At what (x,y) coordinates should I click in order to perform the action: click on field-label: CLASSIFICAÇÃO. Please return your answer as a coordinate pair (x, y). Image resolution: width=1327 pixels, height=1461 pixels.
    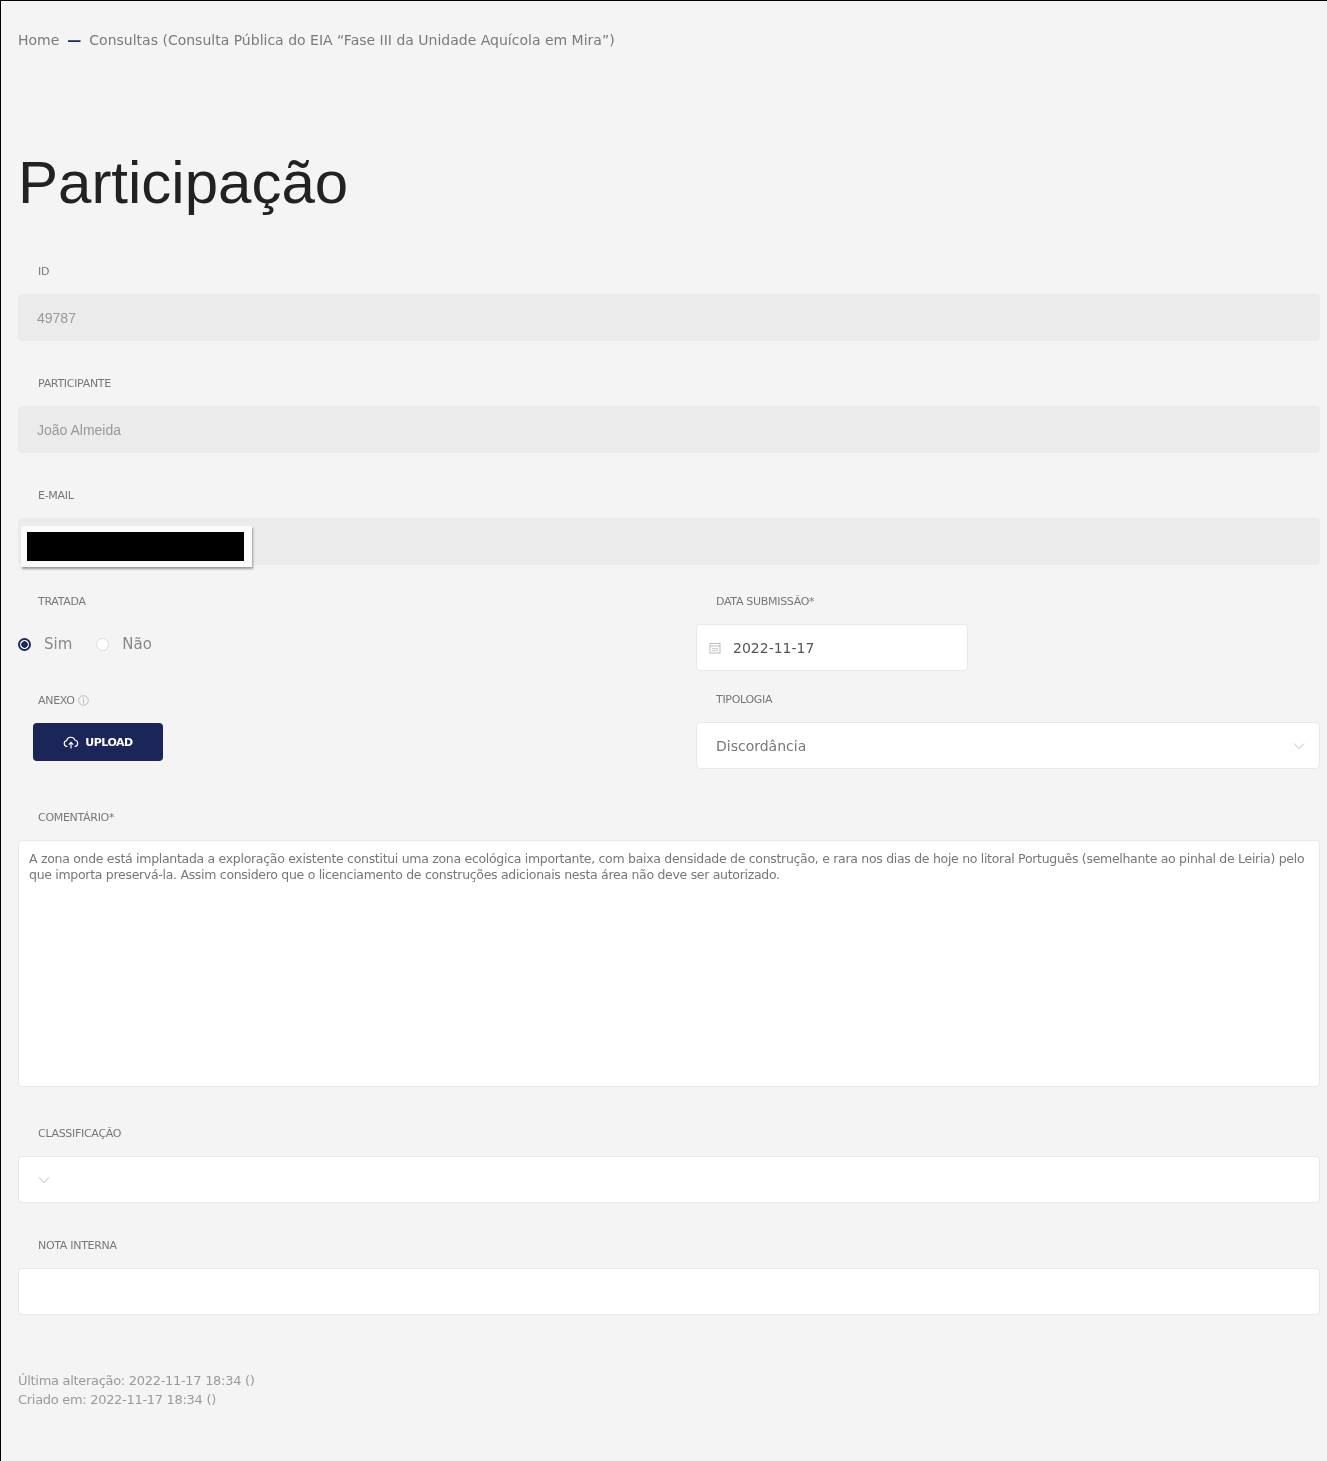
    Looking at the image, I should click on (80, 1133).